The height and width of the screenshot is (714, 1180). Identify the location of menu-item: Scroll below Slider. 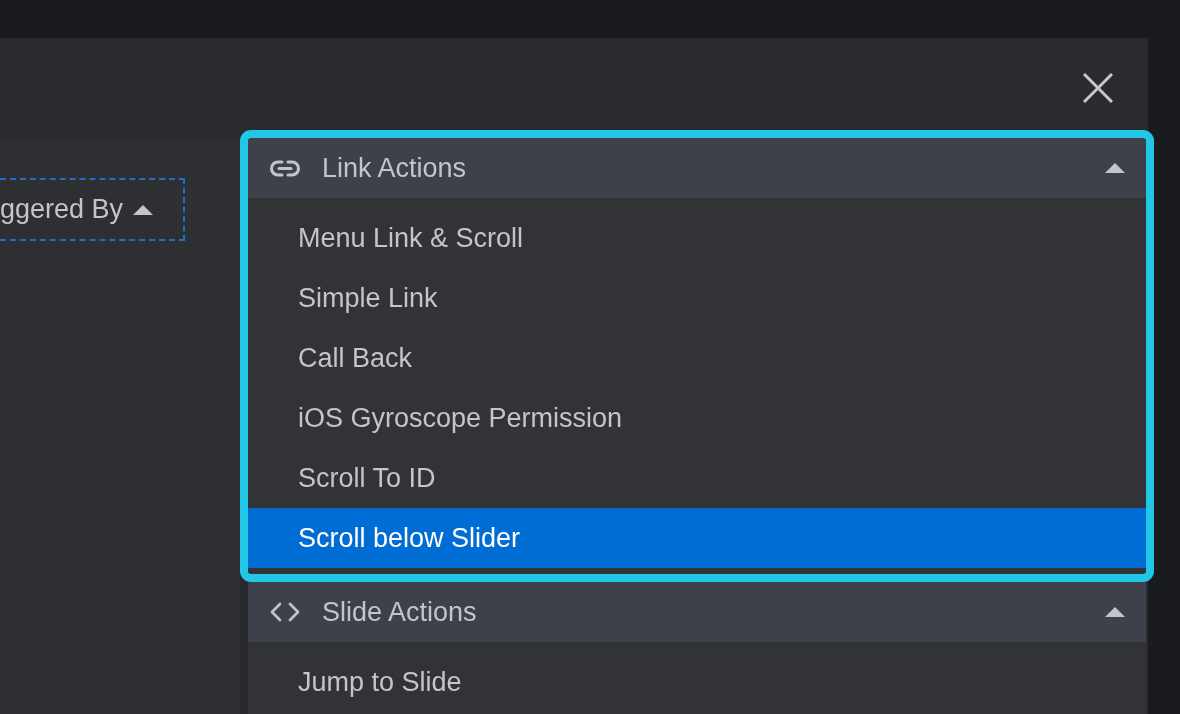
(697, 538).